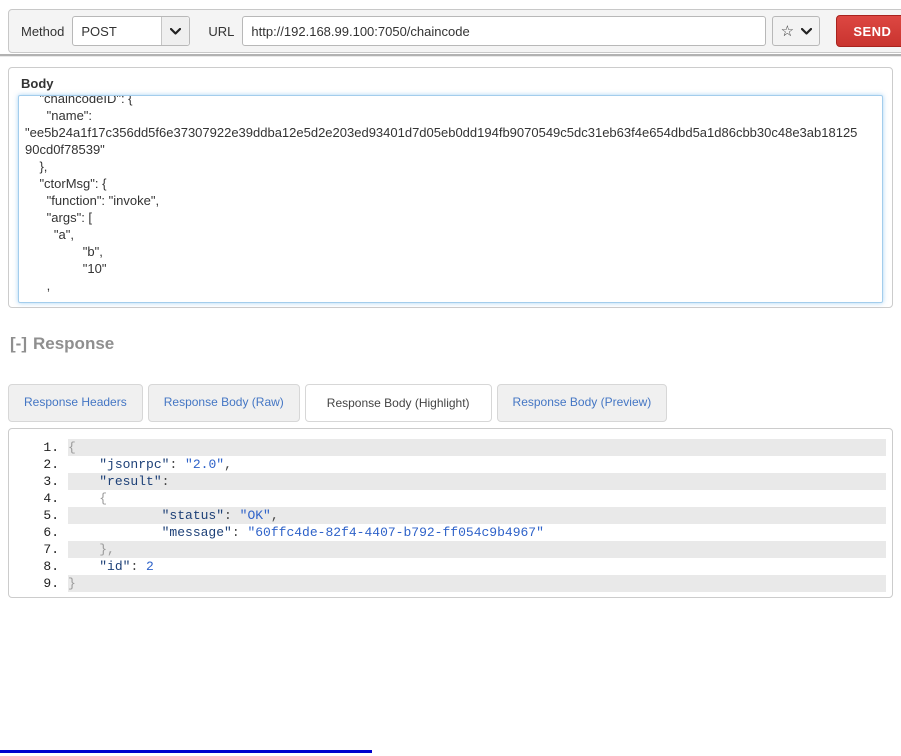 The width and height of the screenshot is (901, 756). I want to click on code-line: 5. "status": "OK",, so click(450, 515).